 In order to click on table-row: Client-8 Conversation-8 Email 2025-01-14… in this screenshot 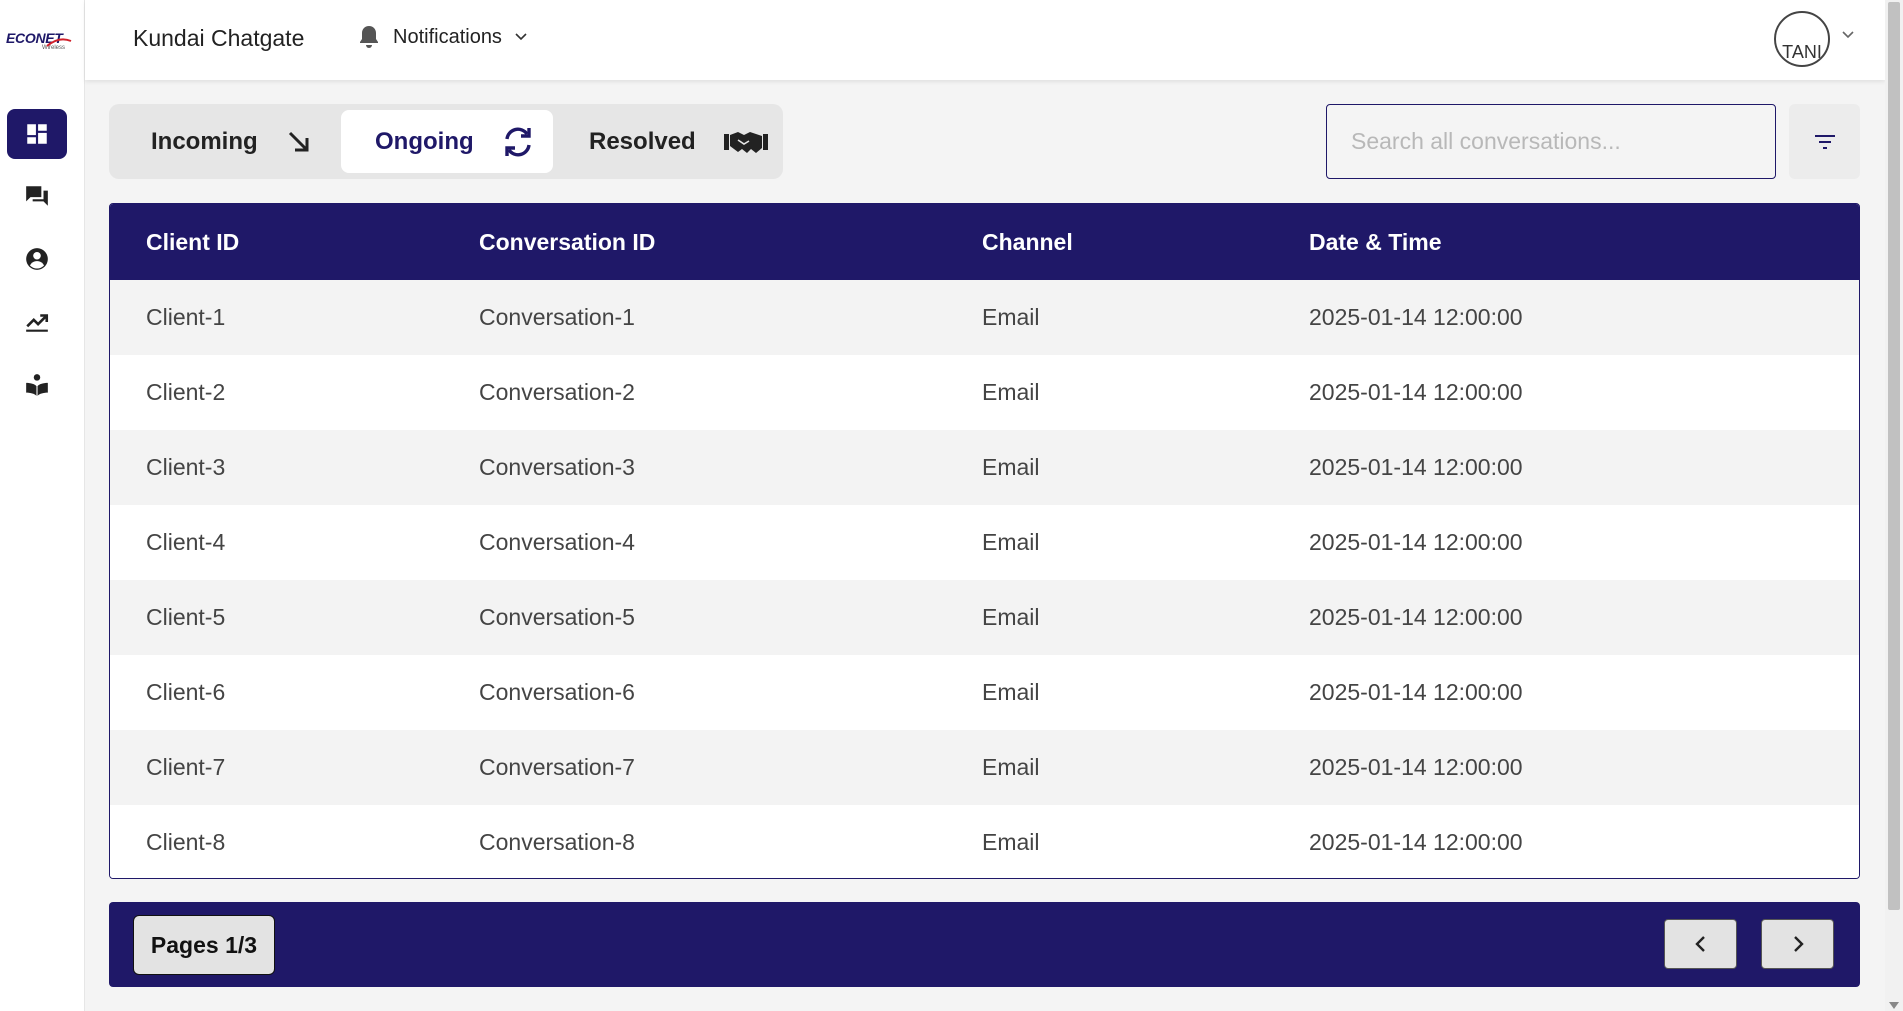, I will do `click(984, 841)`.